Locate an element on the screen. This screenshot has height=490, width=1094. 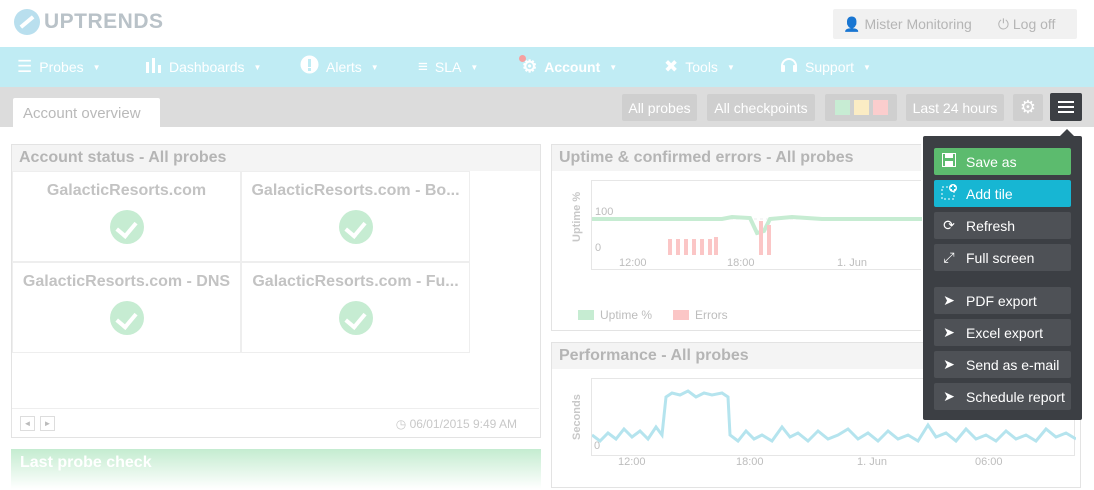
prev-page-button: ◄ is located at coordinates (27, 423).